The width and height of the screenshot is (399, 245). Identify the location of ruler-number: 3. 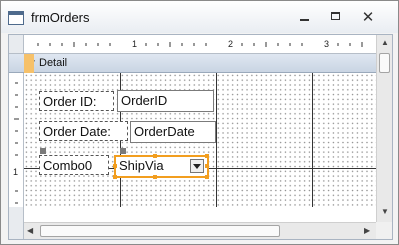
(327, 44).